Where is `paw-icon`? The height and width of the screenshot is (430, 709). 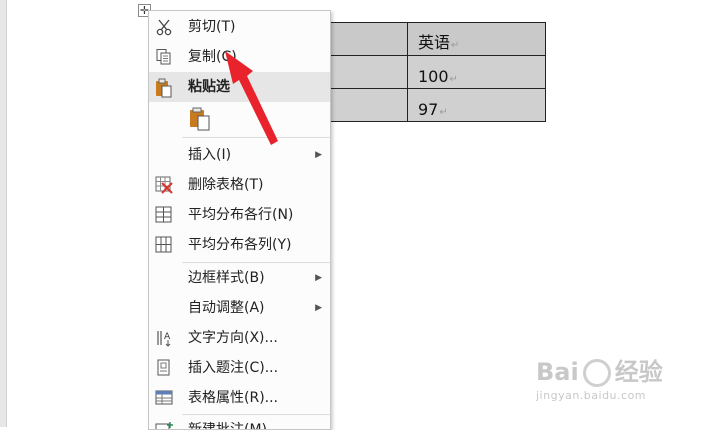 paw-icon is located at coordinates (596, 373).